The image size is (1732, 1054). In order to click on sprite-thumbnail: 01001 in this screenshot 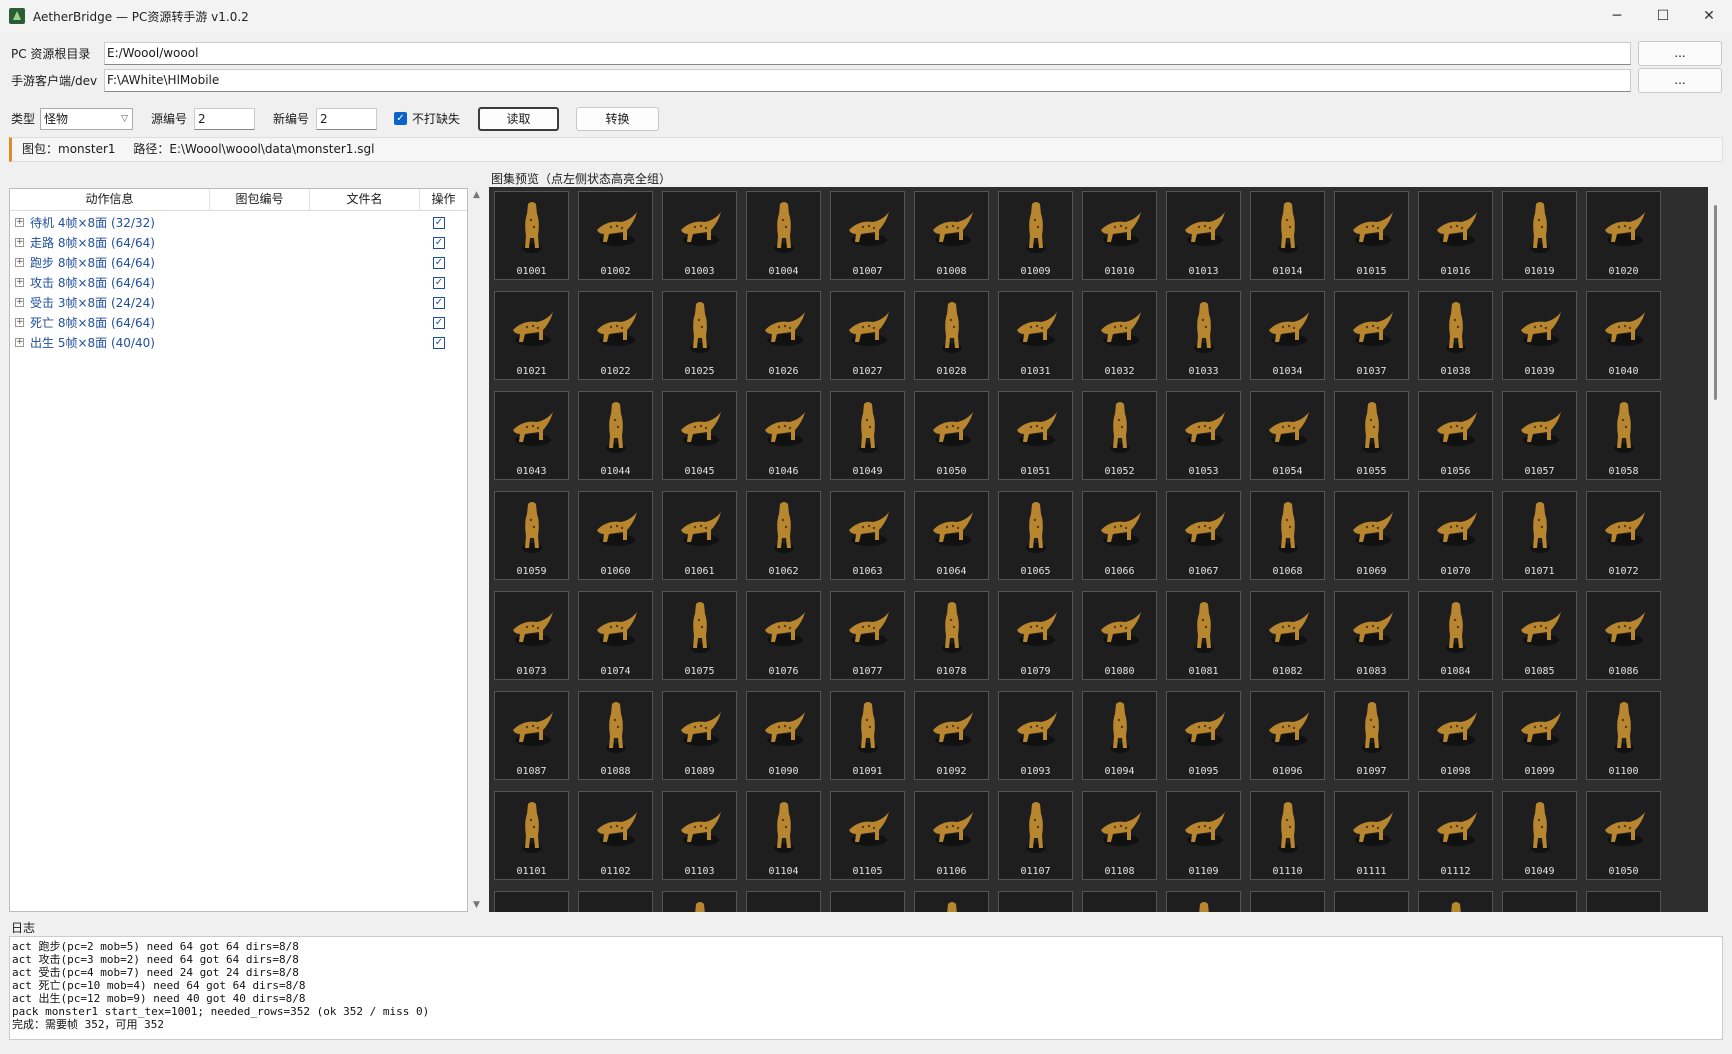, I will do `click(531, 235)`.